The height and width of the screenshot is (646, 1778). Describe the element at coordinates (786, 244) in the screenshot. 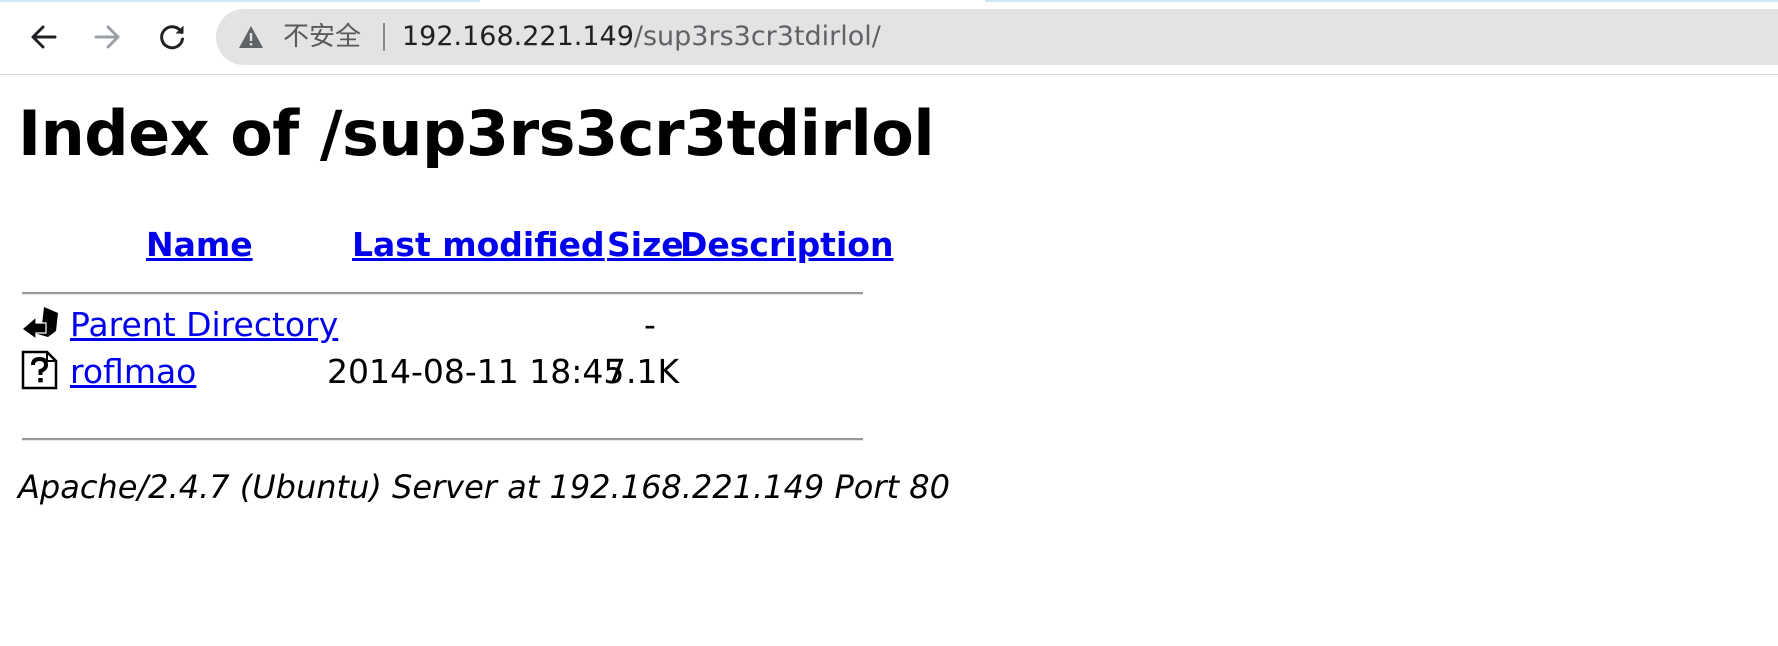

I see `column-header-description: Description` at that location.